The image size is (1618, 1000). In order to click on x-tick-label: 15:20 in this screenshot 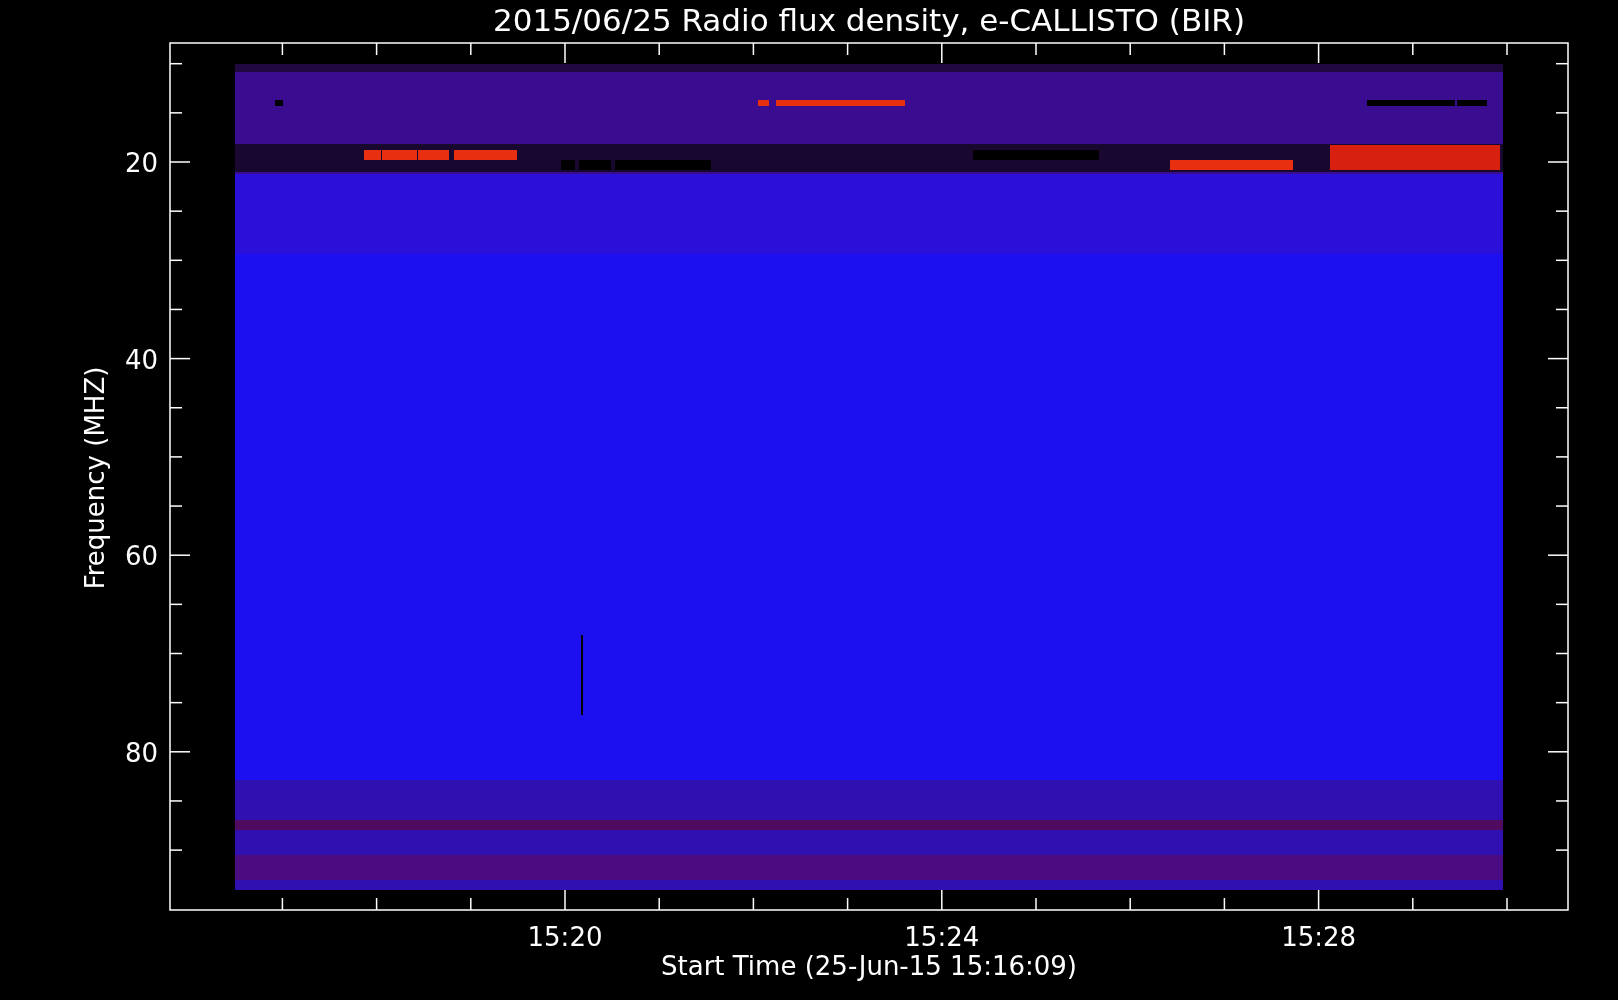, I will do `click(565, 937)`.